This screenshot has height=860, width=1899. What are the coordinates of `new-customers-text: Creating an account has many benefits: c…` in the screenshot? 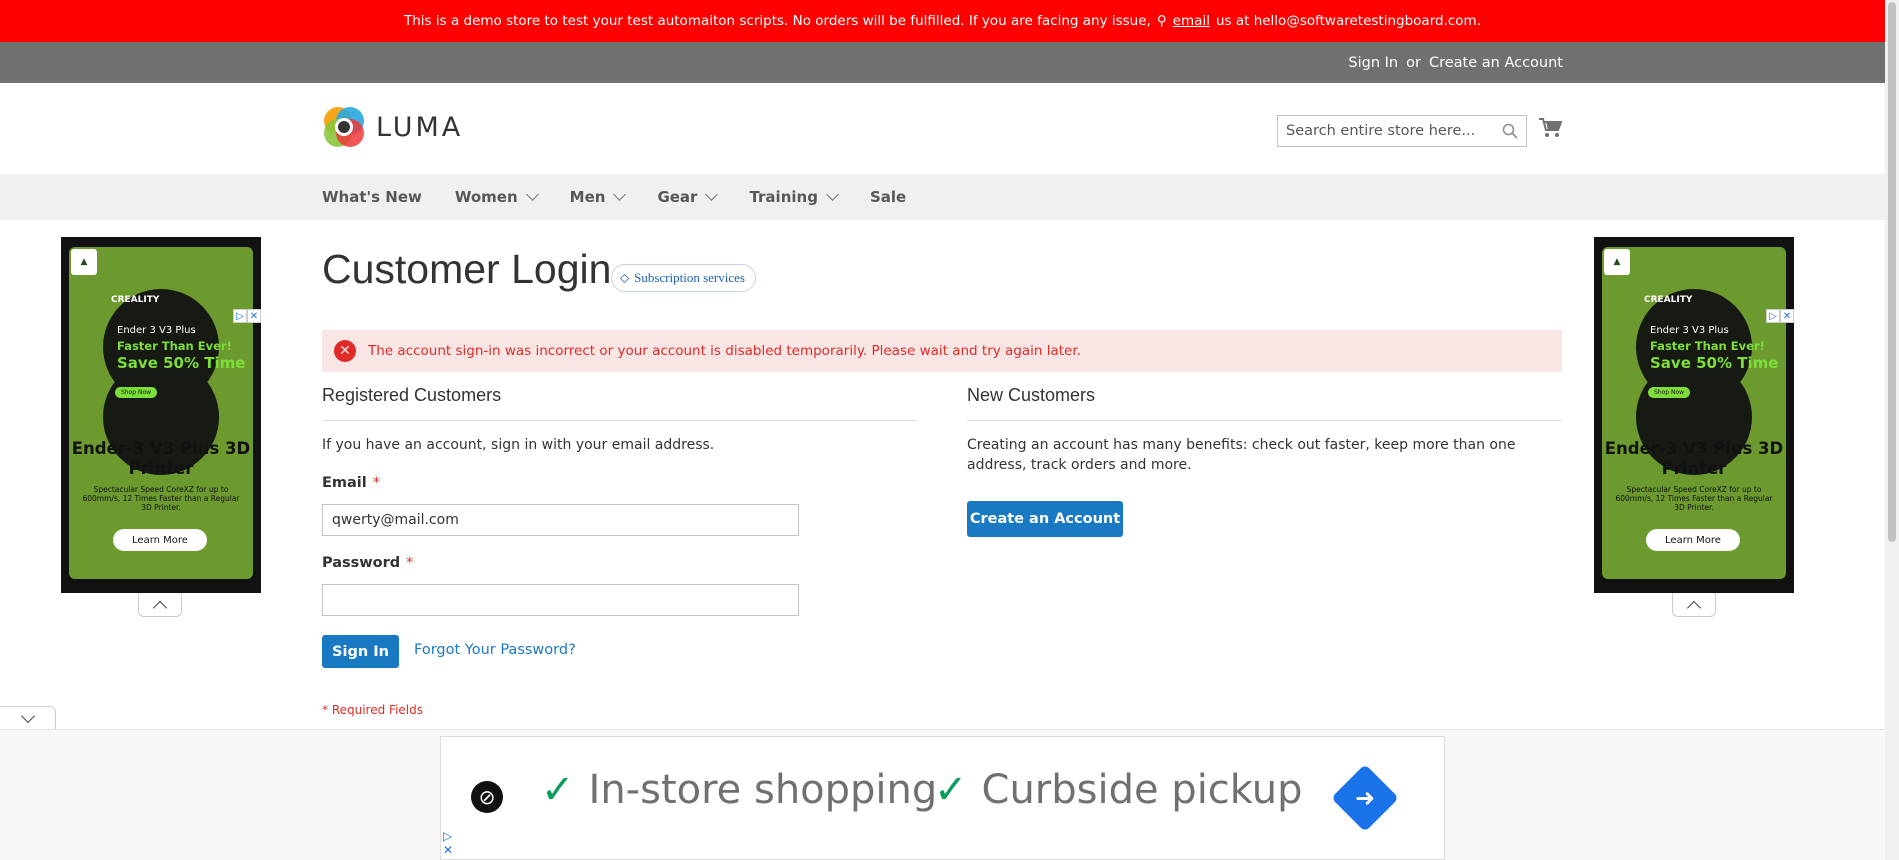 It's located at (1241, 455).